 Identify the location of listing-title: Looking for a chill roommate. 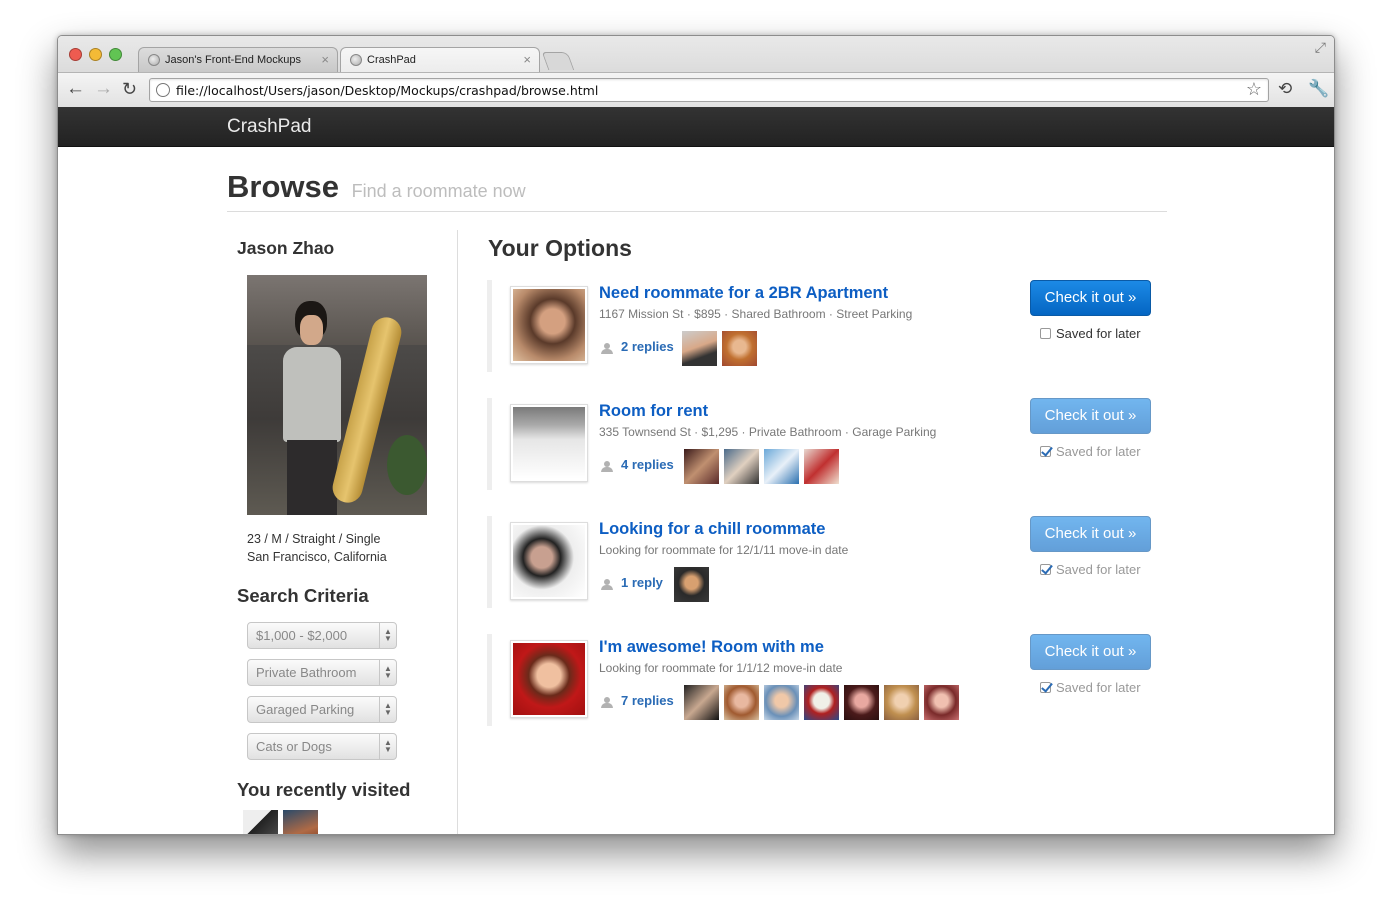
(712, 529).